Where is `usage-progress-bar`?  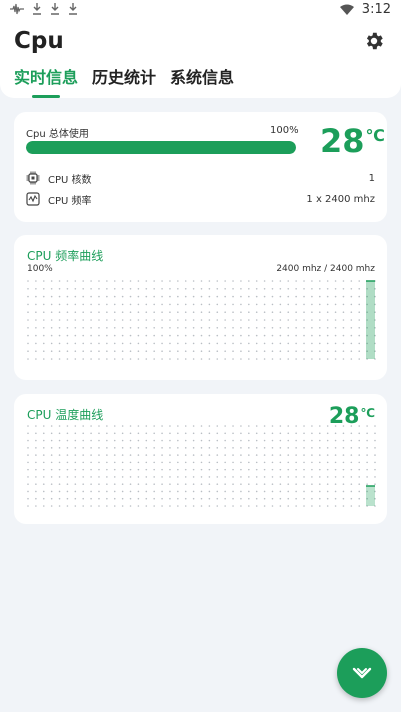
usage-progress-bar is located at coordinates (161, 147).